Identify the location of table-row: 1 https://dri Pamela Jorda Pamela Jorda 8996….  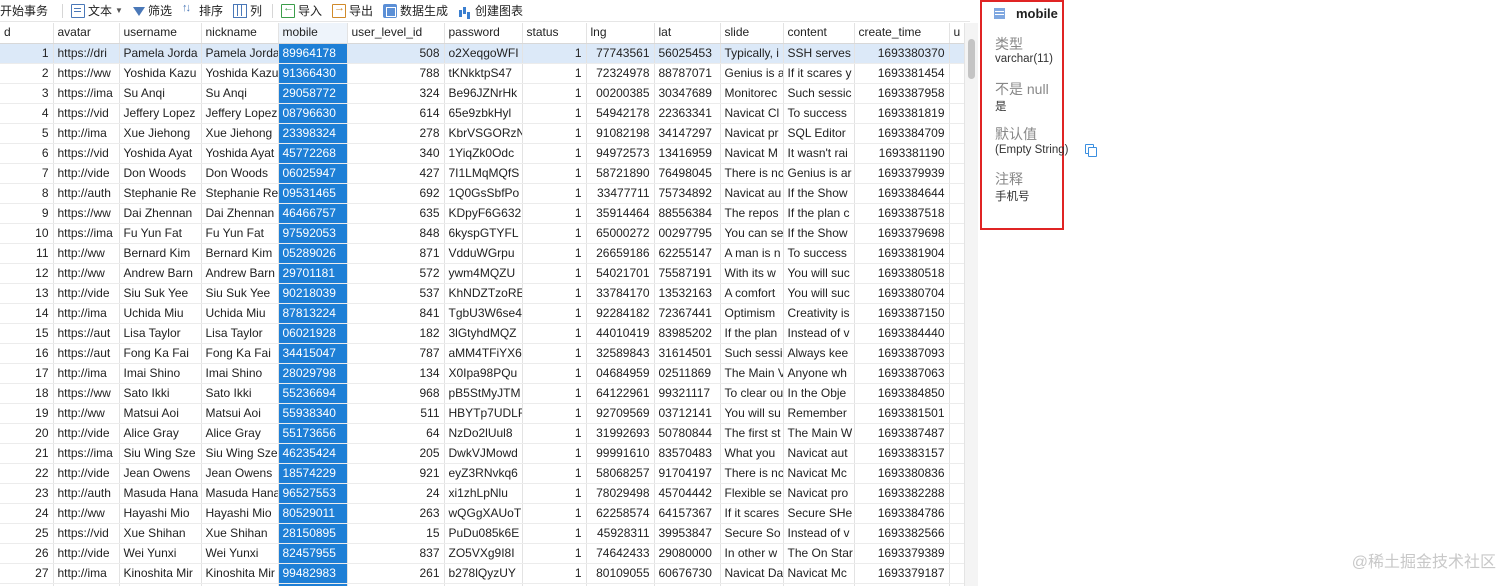
(482, 53).